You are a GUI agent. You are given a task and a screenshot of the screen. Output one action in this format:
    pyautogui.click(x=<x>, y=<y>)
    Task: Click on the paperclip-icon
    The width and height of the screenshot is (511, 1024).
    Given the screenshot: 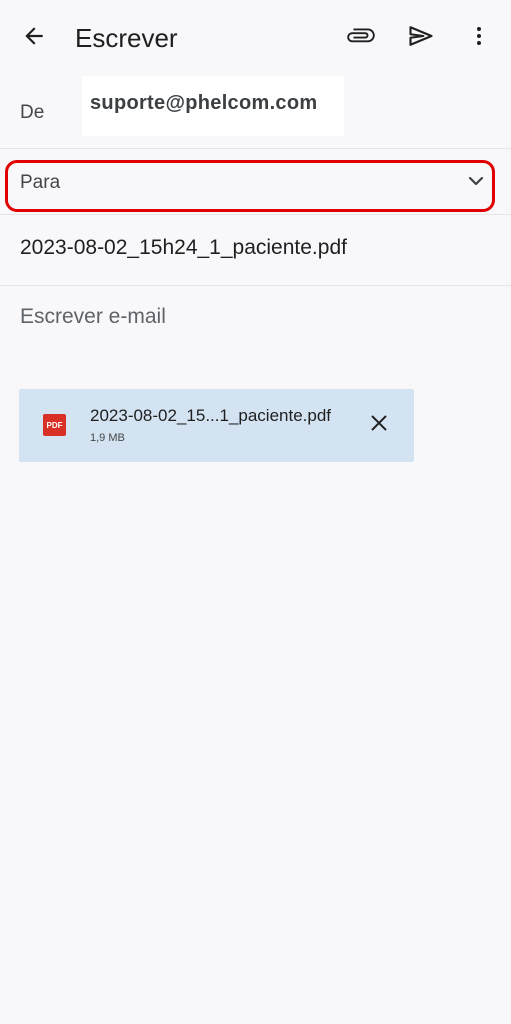 What is the action you would take?
    pyautogui.click(x=361, y=38)
    